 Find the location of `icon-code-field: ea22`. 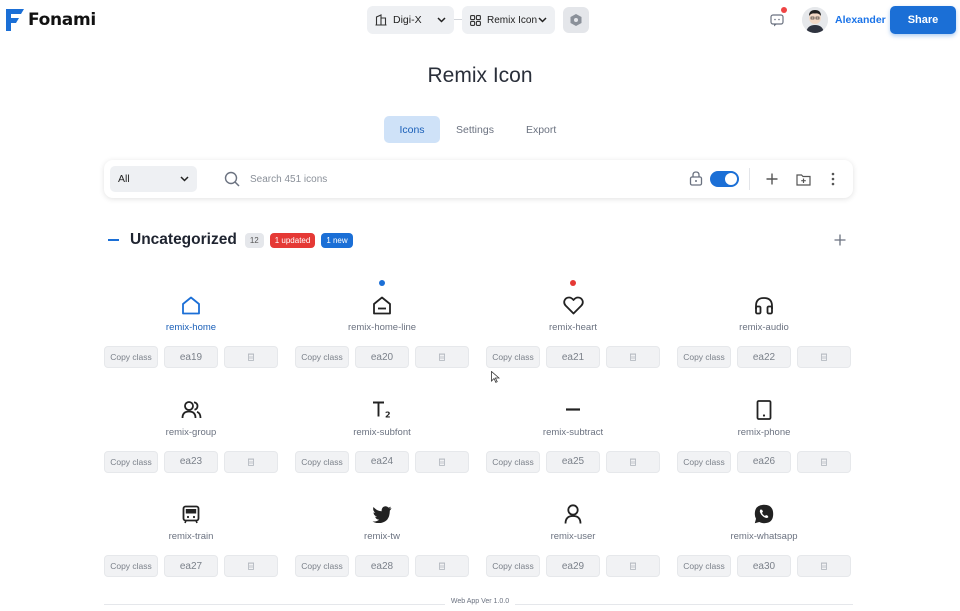

icon-code-field: ea22 is located at coordinates (764, 357).